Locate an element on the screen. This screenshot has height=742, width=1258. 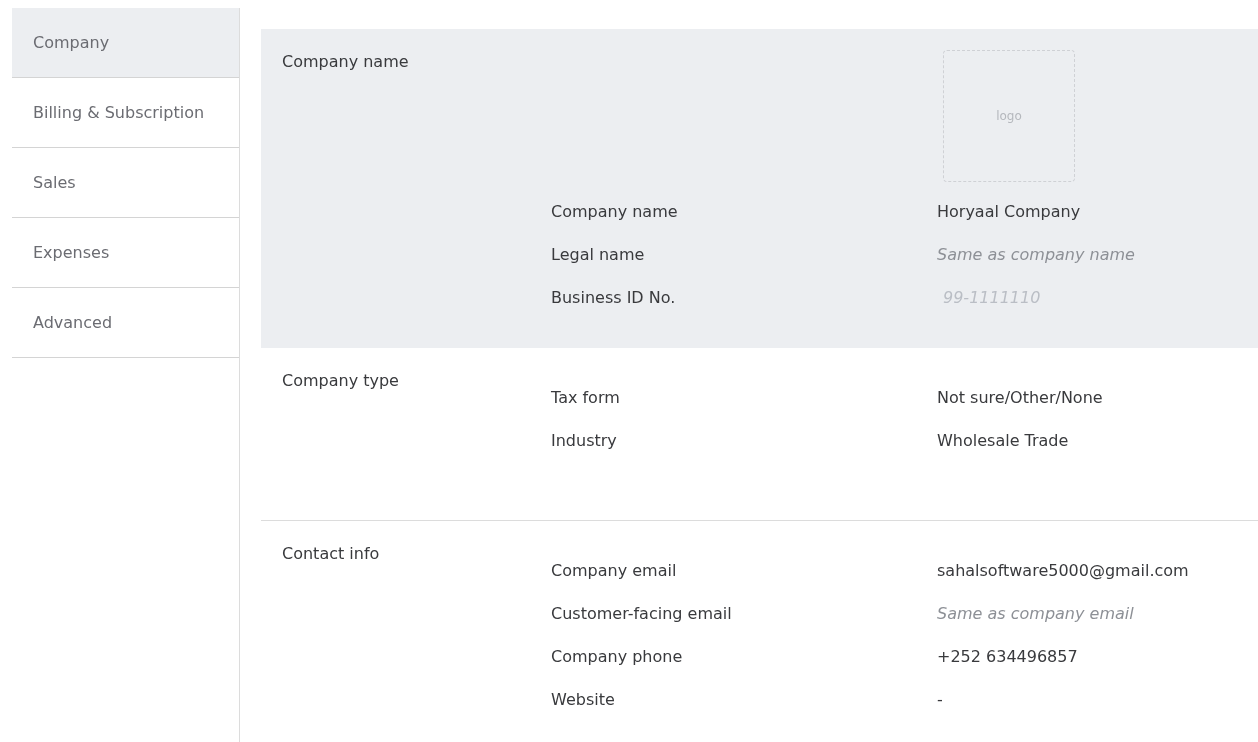
section-heading: Contact info is located at coordinates (331, 553).